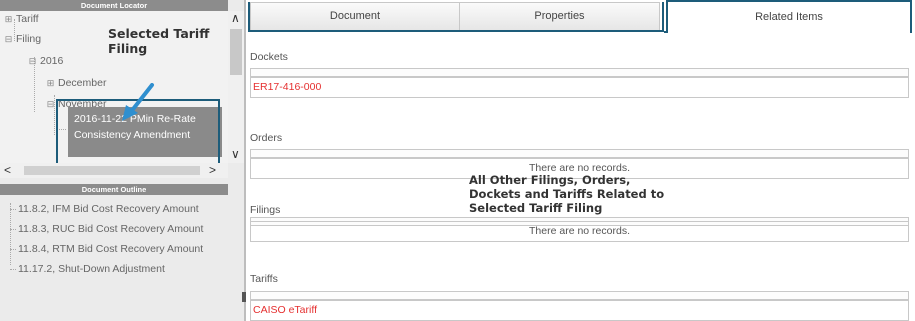 The height and width of the screenshot is (321, 915). Describe the element at coordinates (266, 138) in the screenshot. I see `orders-label: Orders` at that location.